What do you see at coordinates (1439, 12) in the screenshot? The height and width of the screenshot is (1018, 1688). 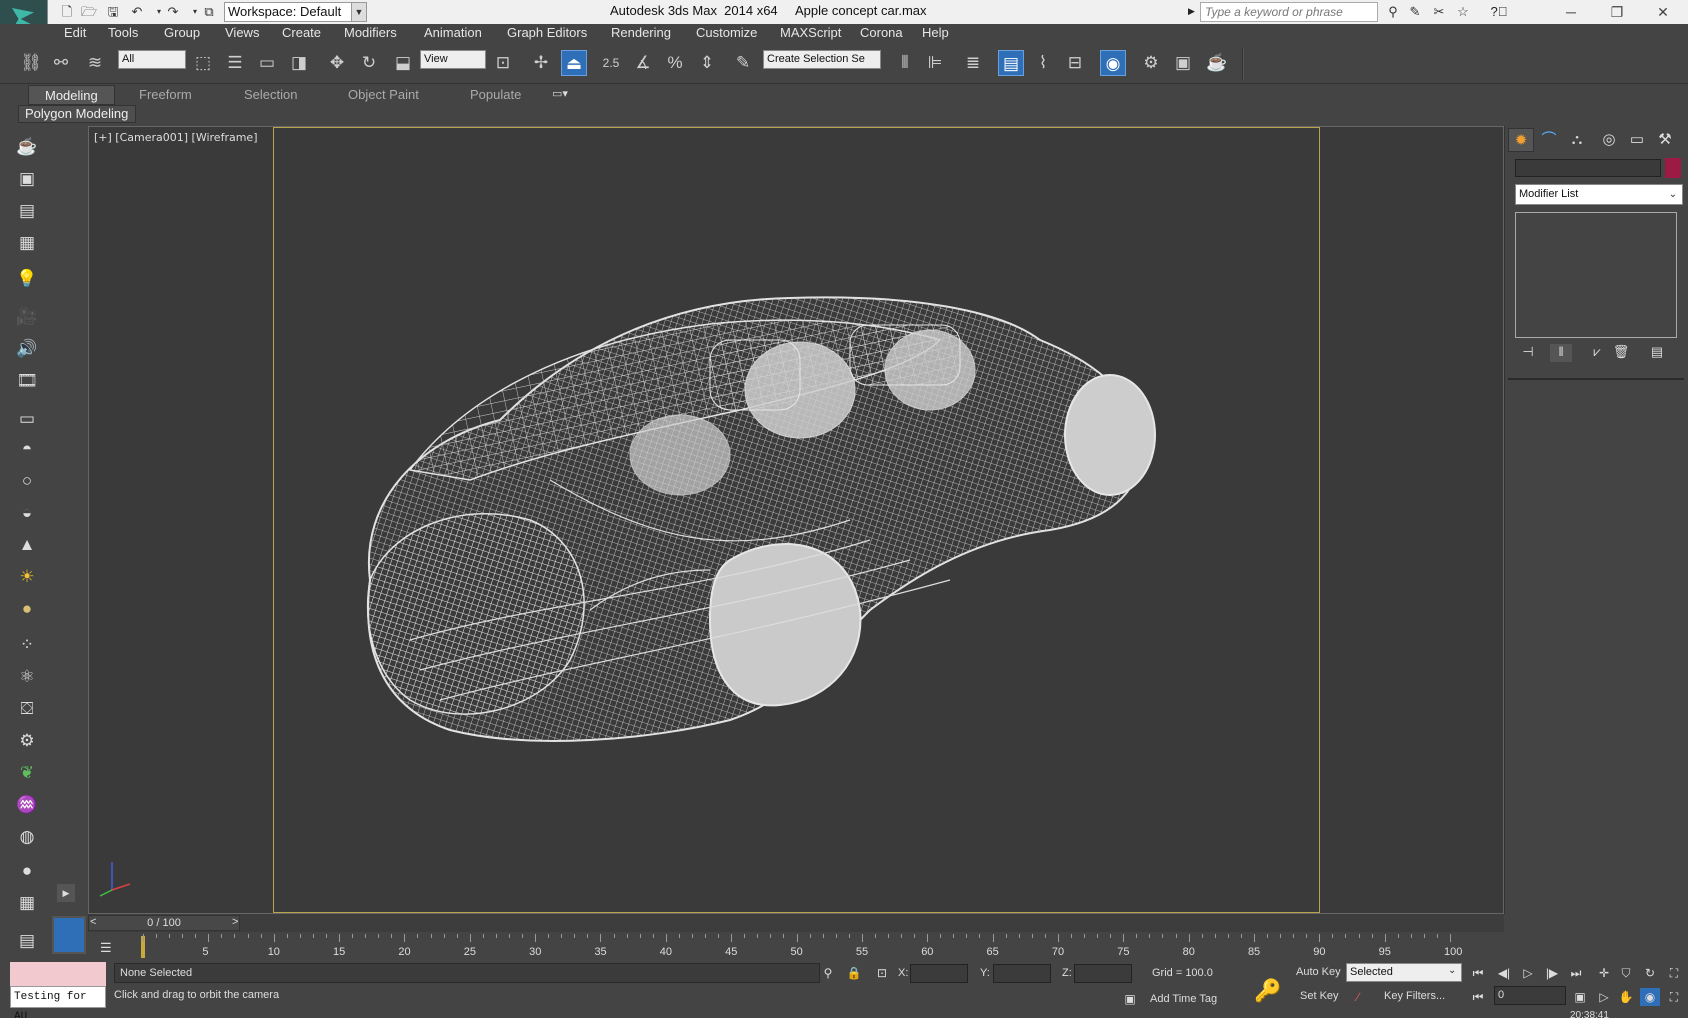 I see `communication-center-icon: ✂` at bounding box center [1439, 12].